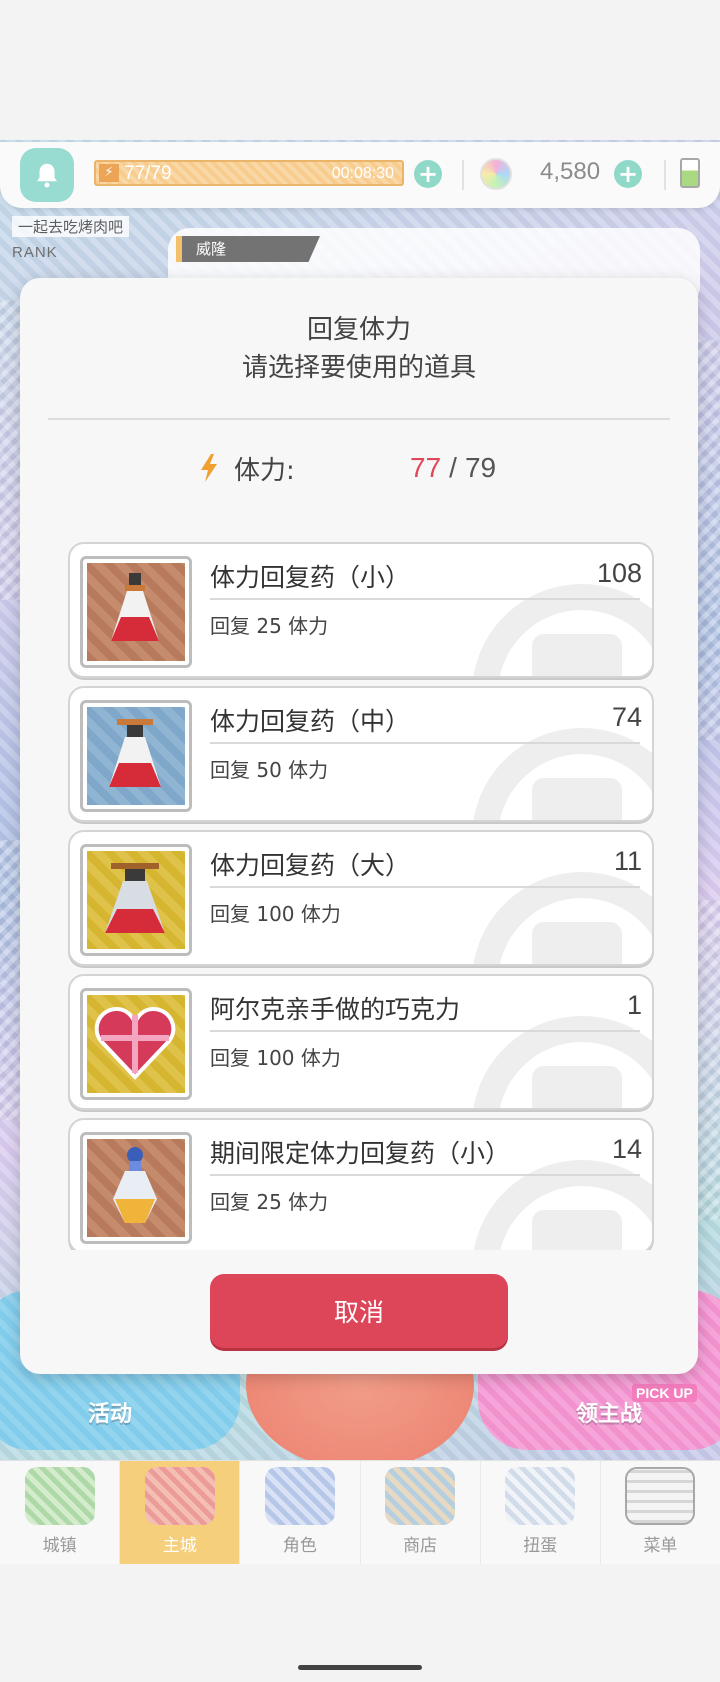 This screenshot has height=1682, width=720. Describe the element at coordinates (347, 468) in the screenshot. I see `stamina-status: 体力: 77 / 79` at that location.